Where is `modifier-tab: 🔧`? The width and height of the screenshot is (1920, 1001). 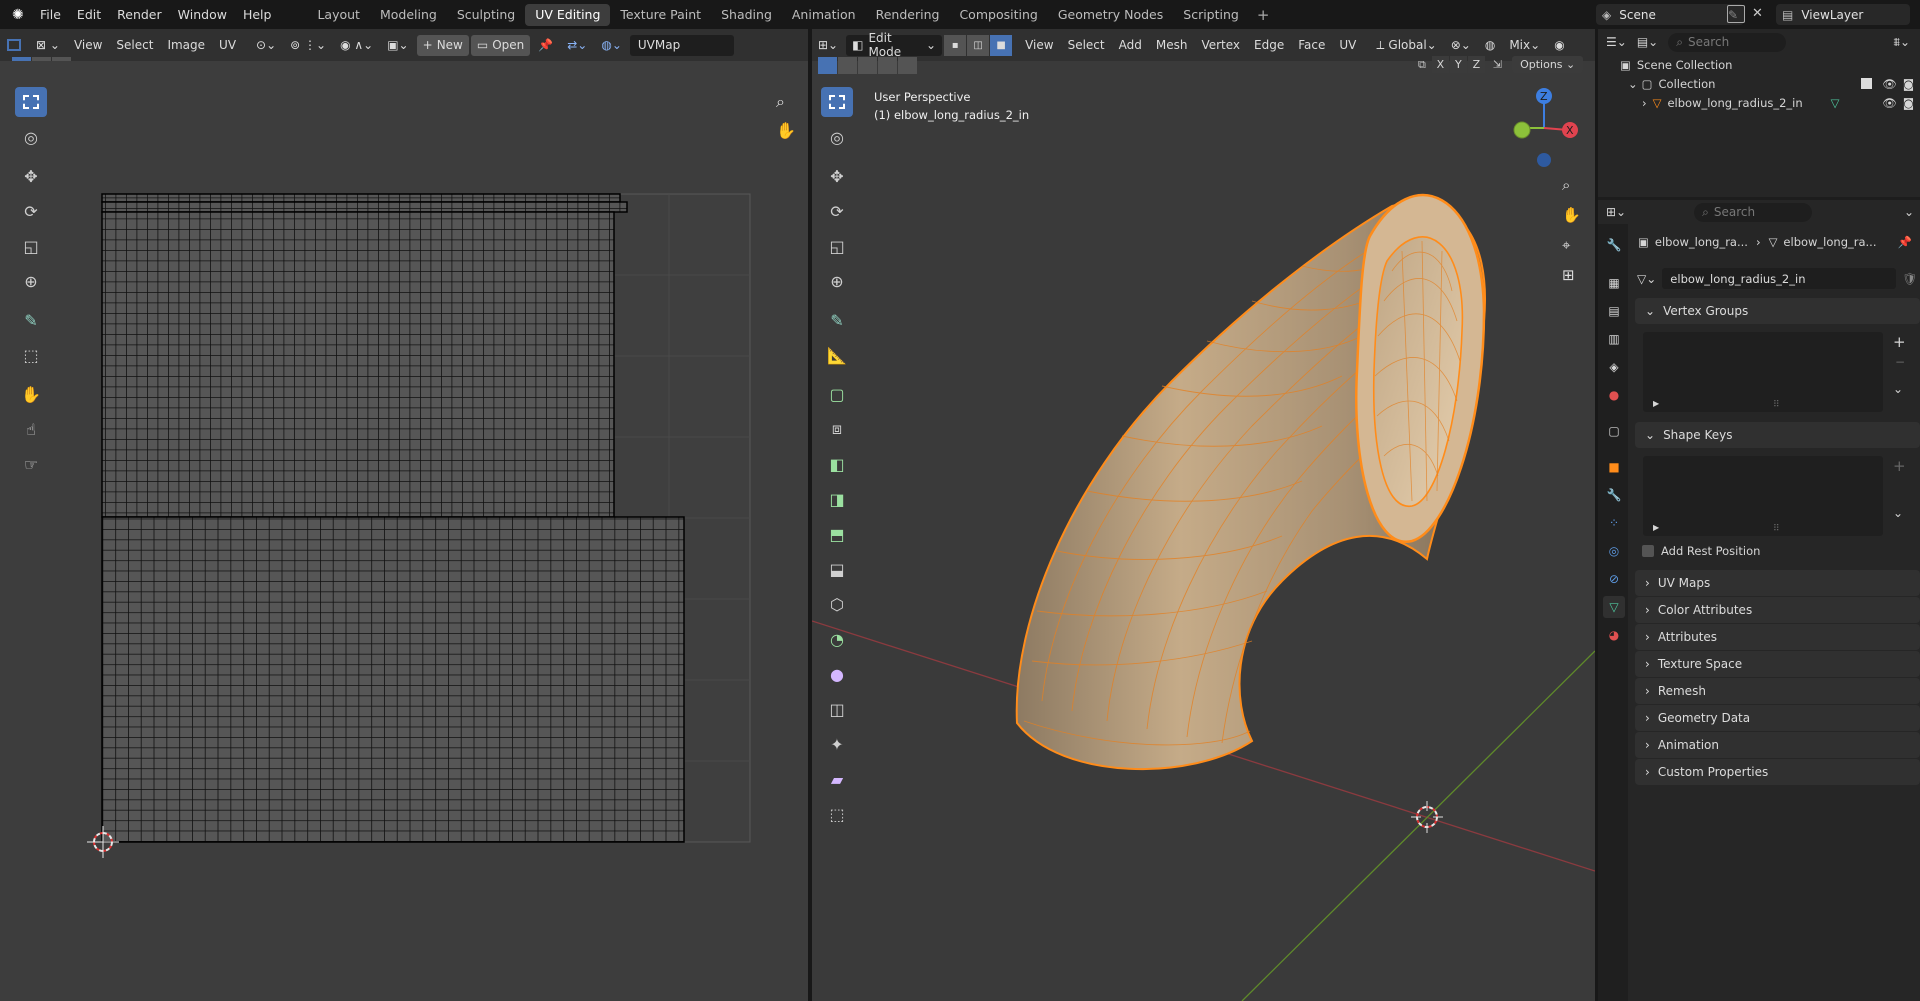 modifier-tab: 🔧 is located at coordinates (1614, 495).